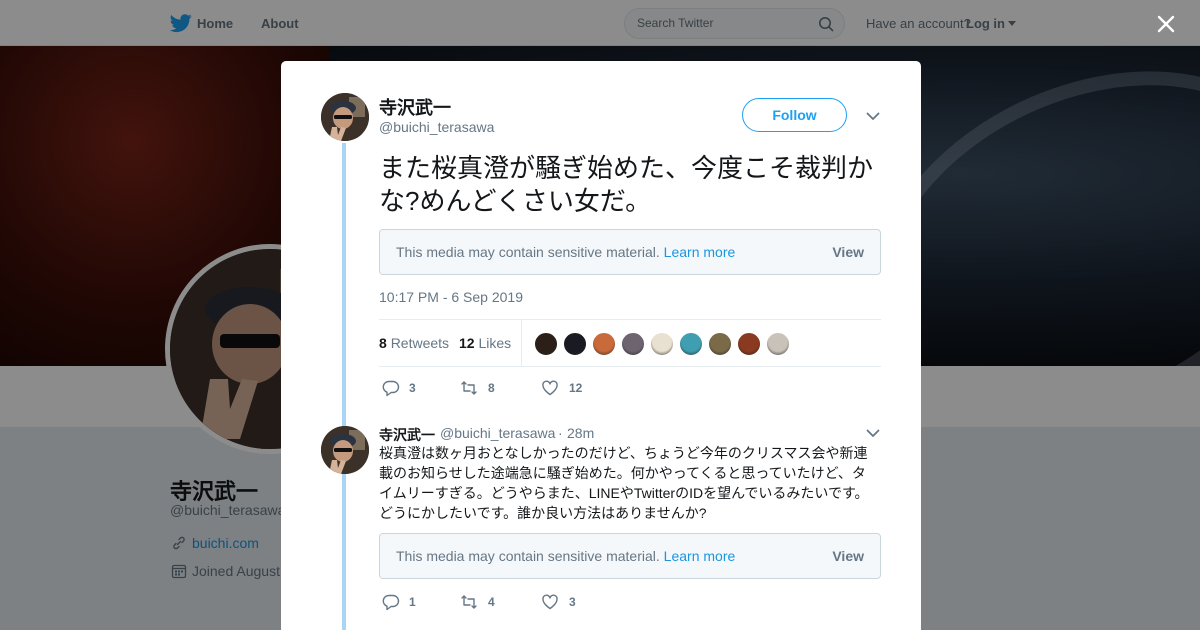 Image resolution: width=1200 pixels, height=630 pixels. Describe the element at coordinates (794, 115) in the screenshot. I see `follow-button: Follow` at that location.